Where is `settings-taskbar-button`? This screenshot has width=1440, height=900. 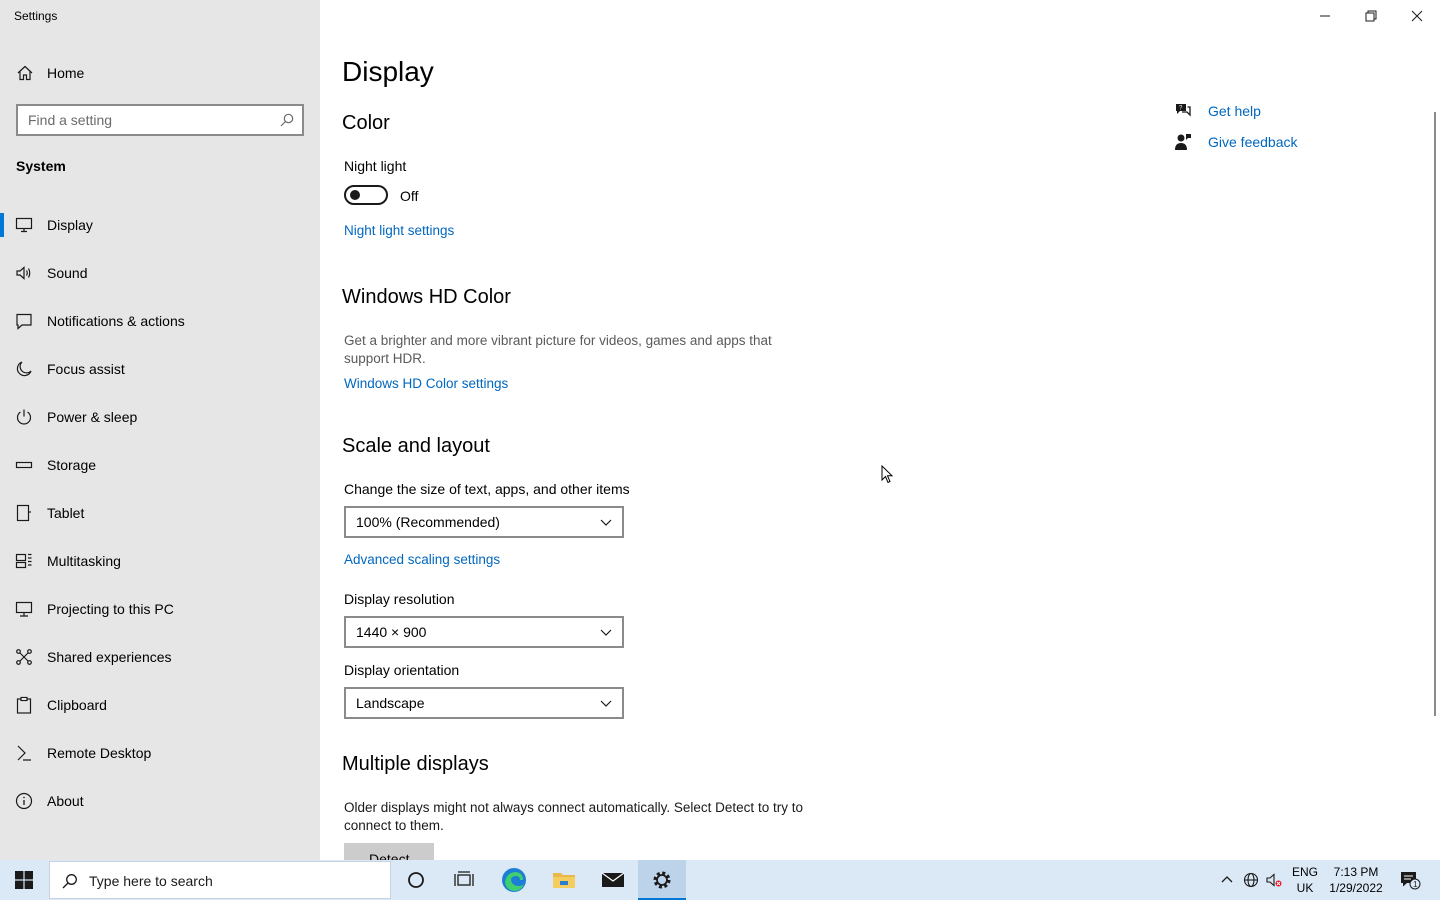
settings-taskbar-button is located at coordinates (662, 880).